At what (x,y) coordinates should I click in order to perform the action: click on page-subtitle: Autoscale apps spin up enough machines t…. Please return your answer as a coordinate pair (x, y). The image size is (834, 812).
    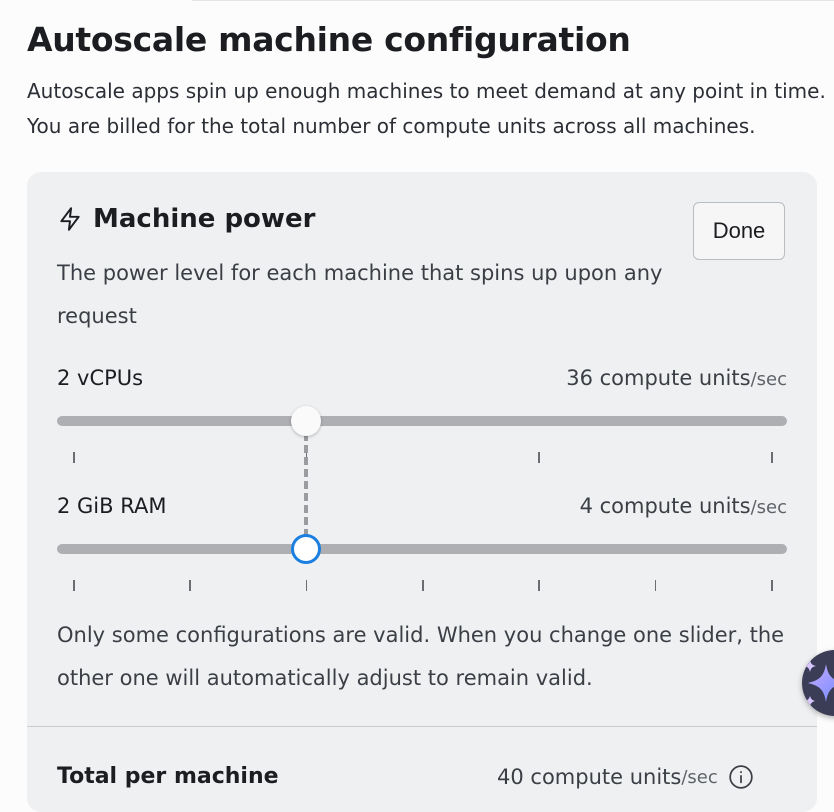
    Looking at the image, I should click on (426, 108).